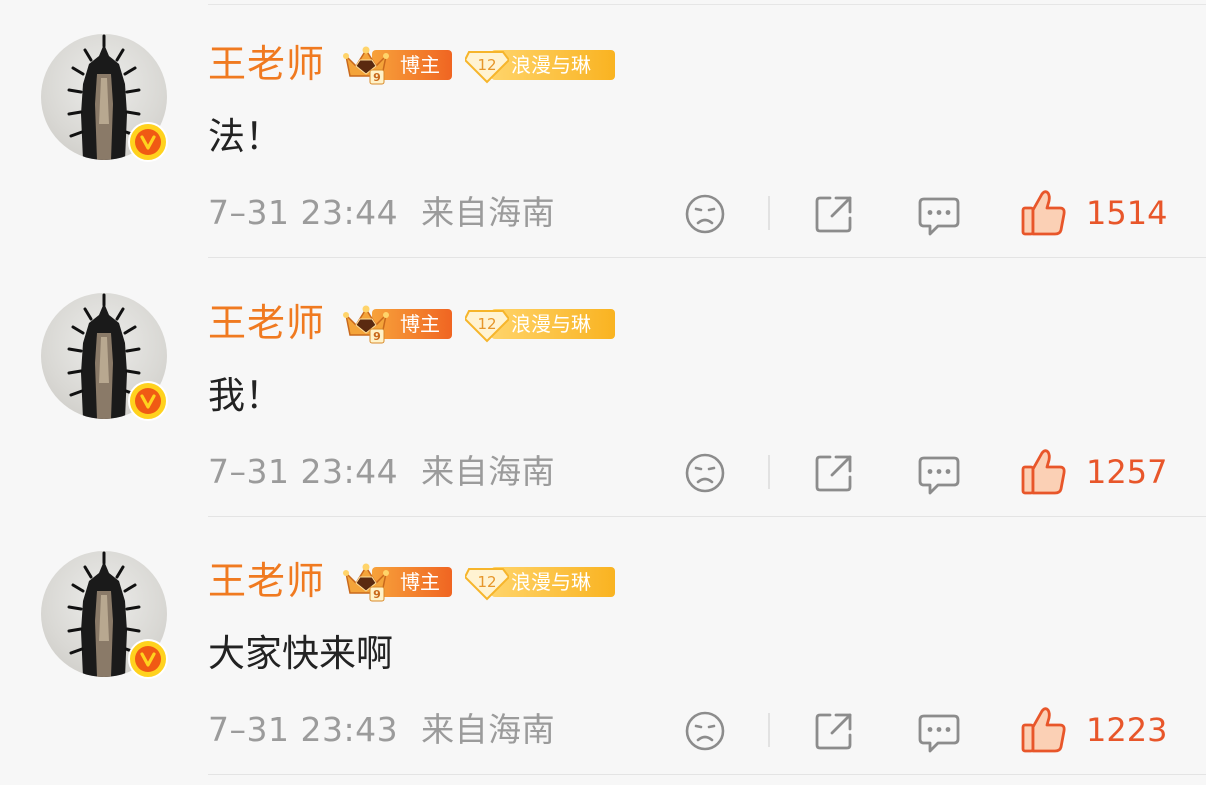 Image resolution: width=1206 pixels, height=785 pixels. Describe the element at coordinates (1126, 730) in the screenshot. I see `like-count: 1223` at that location.